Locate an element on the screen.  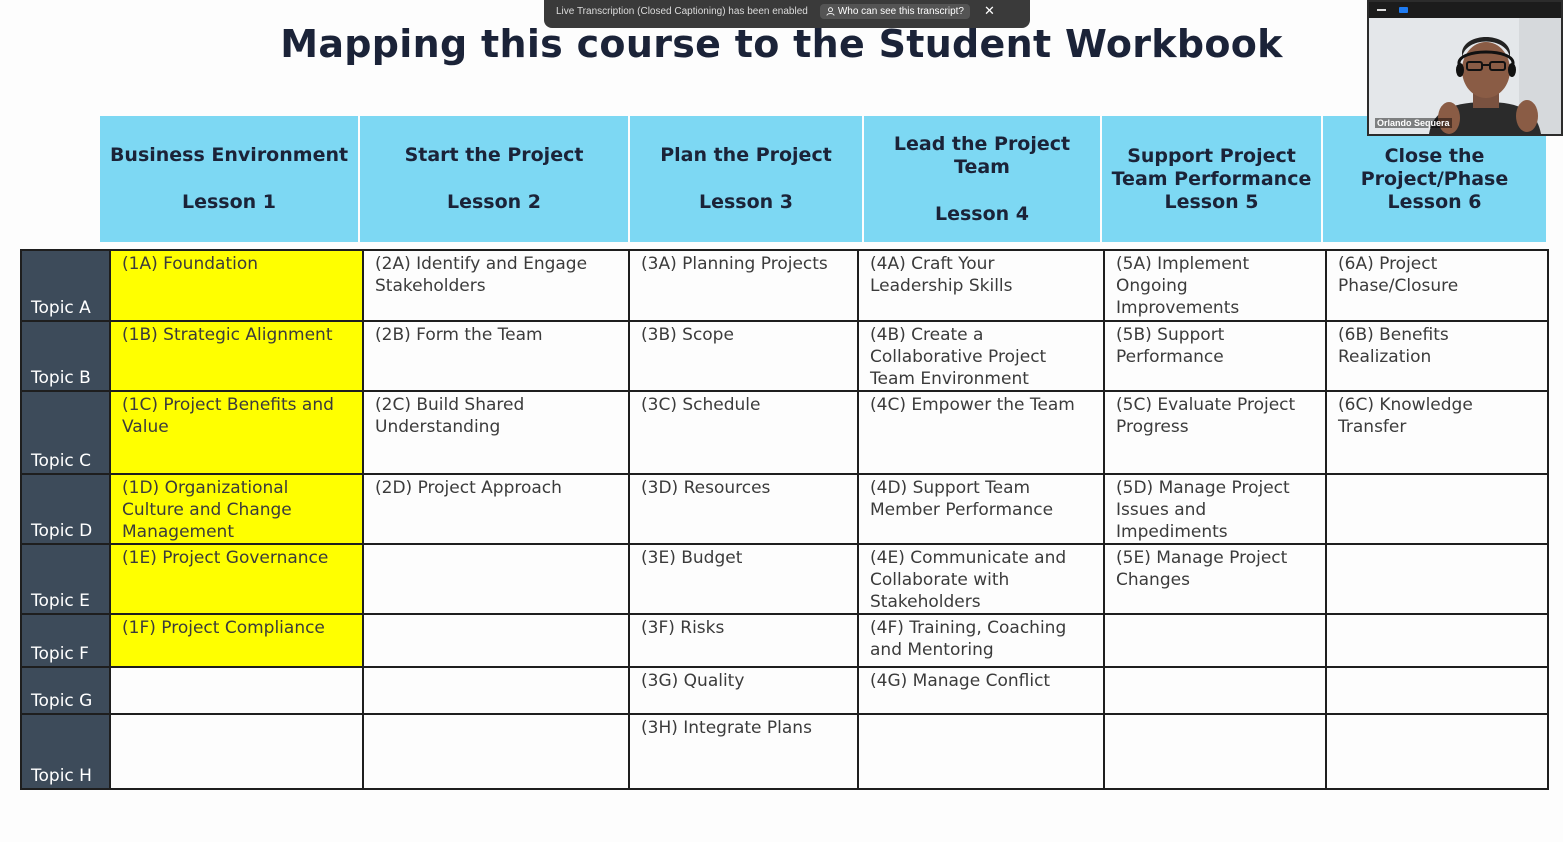
who-can-see-button: Who can see this transcript? is located at coordinates (894, 11).